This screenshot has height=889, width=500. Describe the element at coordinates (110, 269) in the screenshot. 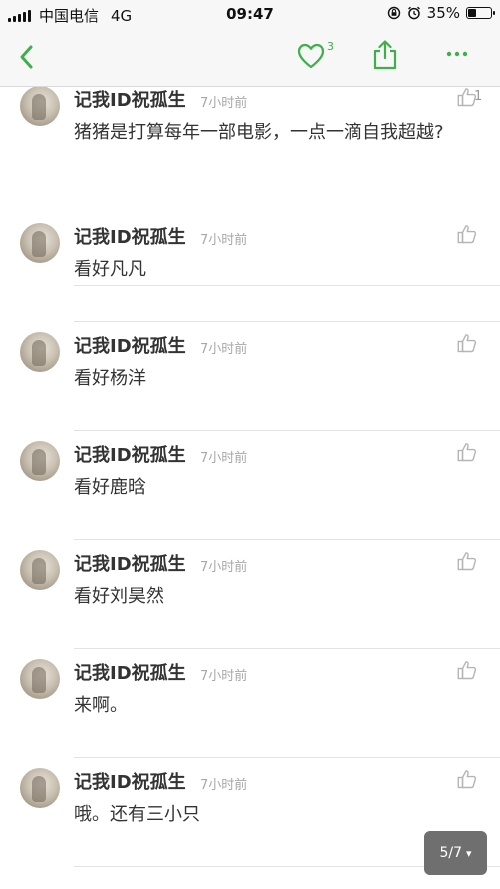

I see `comment-text: 看好凡凡` at that location.